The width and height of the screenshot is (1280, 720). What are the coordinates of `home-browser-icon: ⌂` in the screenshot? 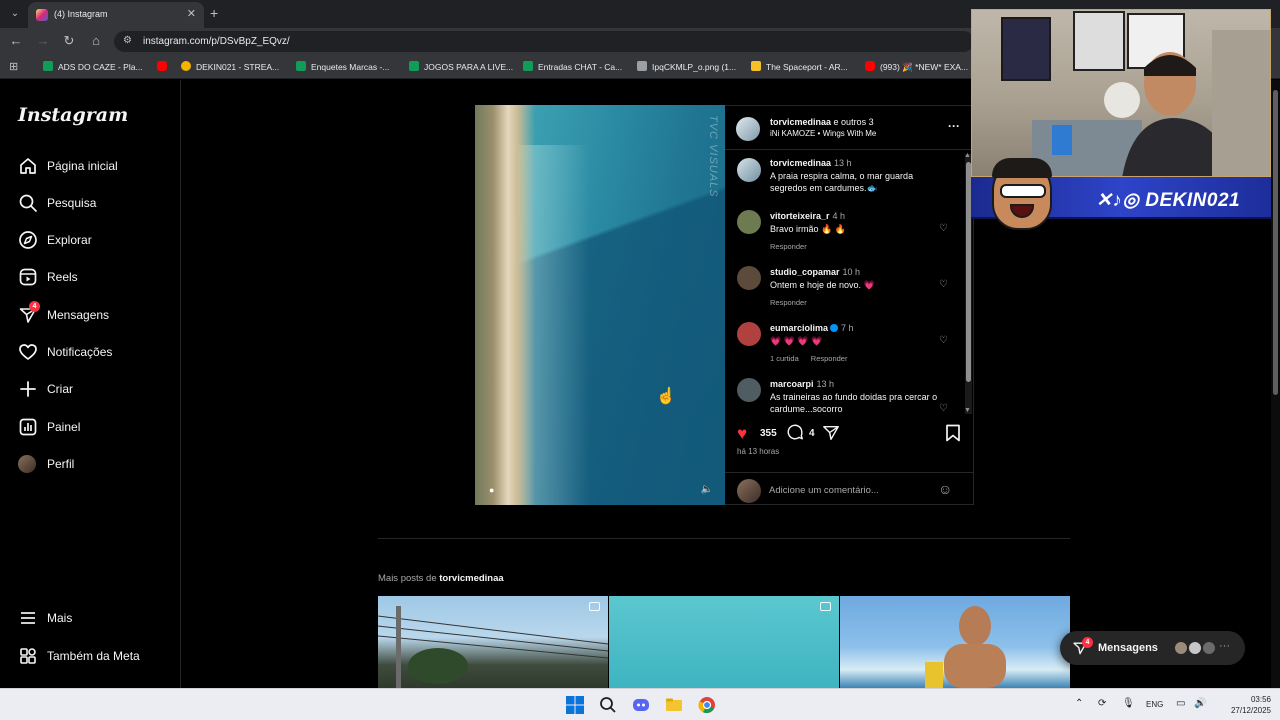 It's located at (96, 40).